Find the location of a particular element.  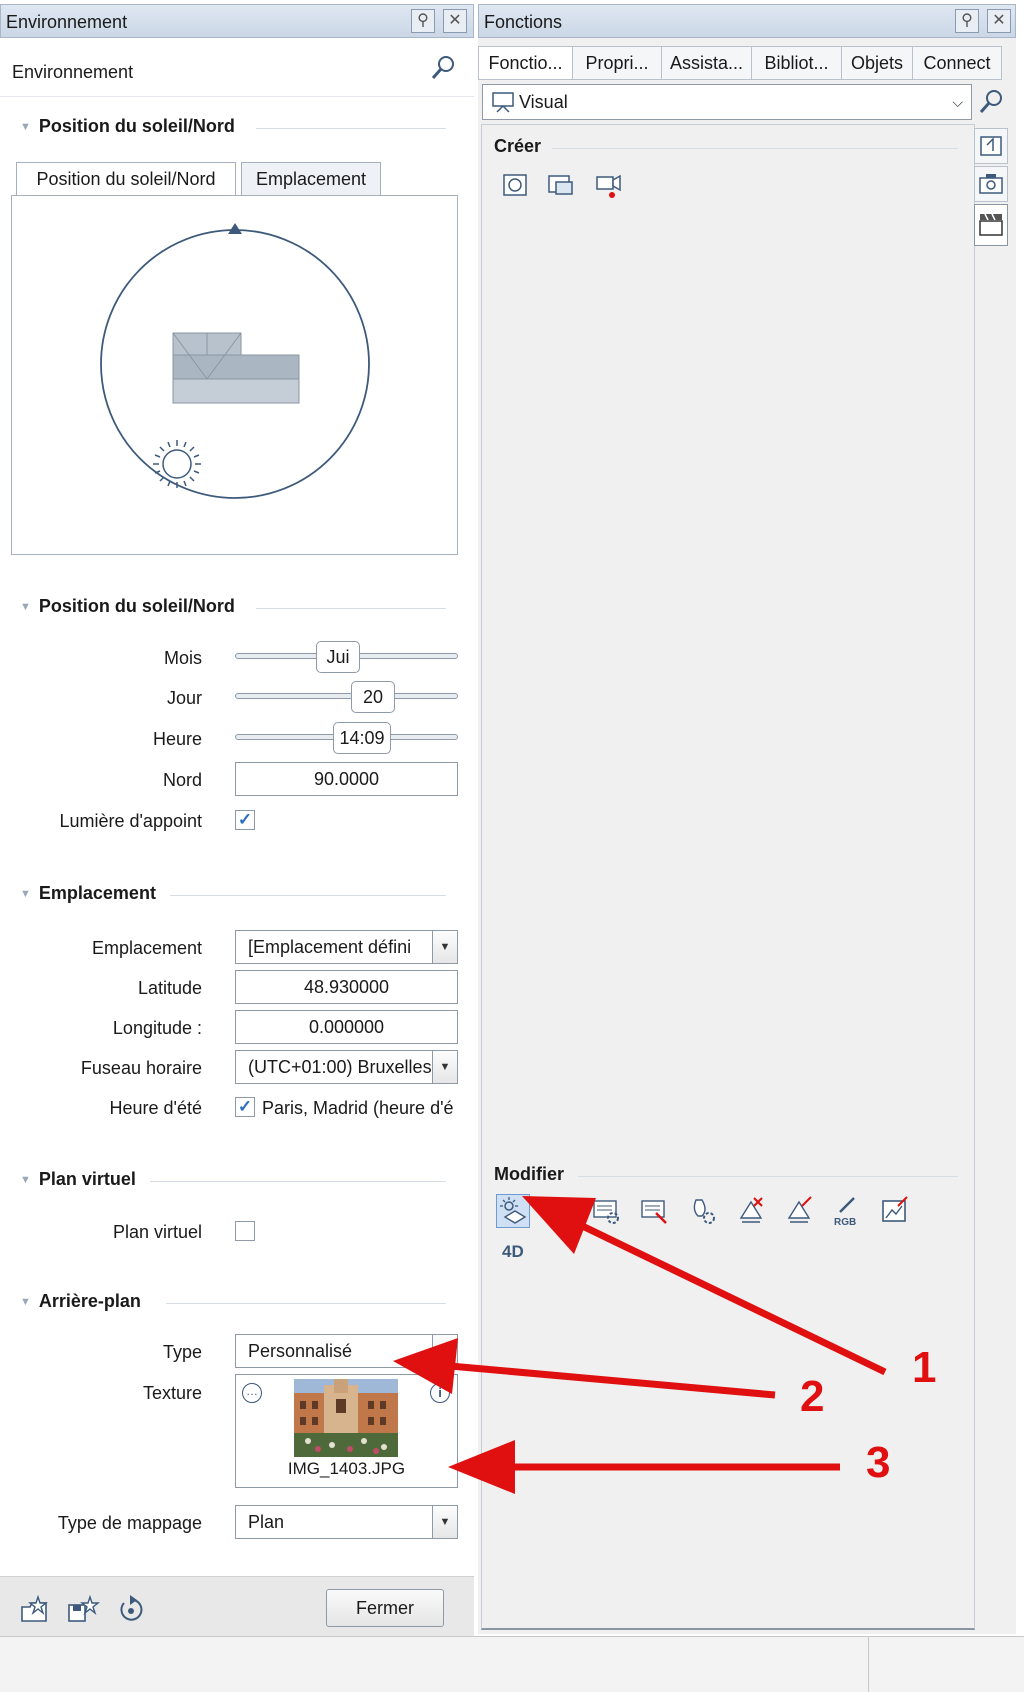

section-background-label: Arrière-plan is located at coordinates (89, 1301).